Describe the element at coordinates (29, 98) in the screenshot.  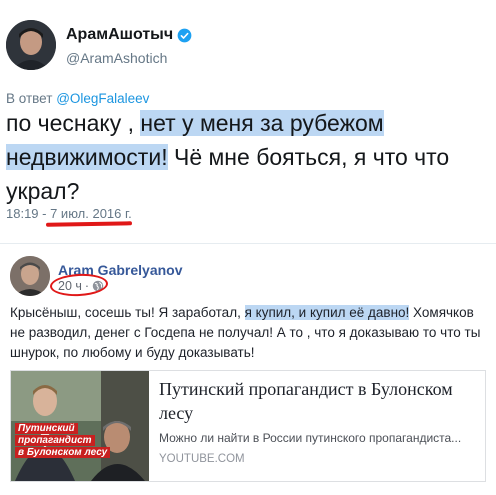
I see `reply-prefix: В ответ` at that location.